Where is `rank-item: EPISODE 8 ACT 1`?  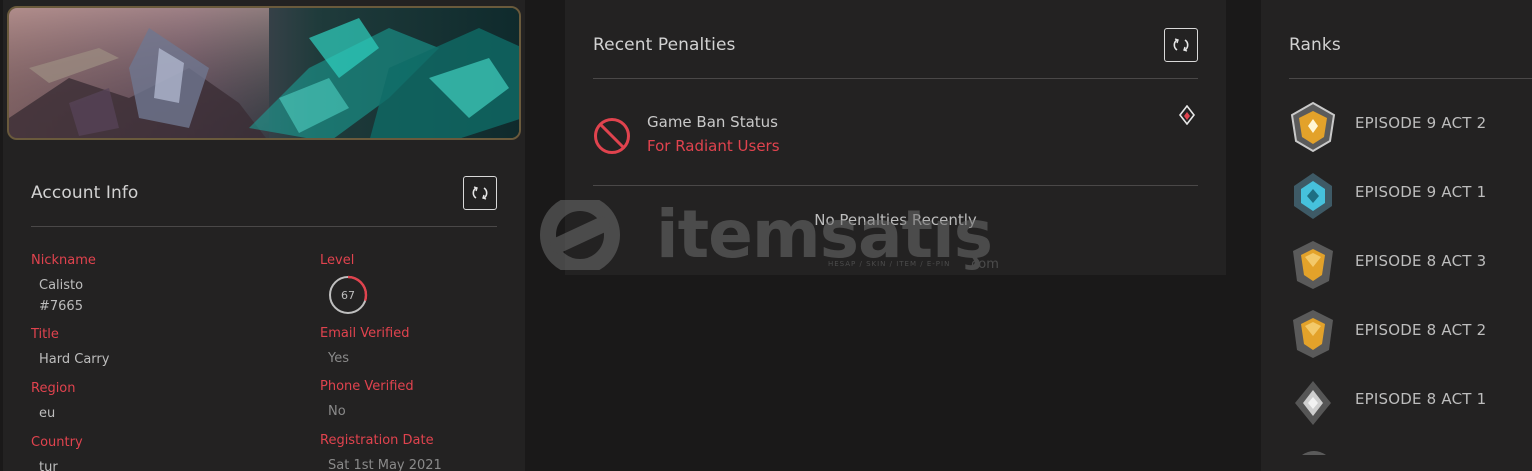
rank-item: EPISODE 8 ACT 1 is located at coordinates (1409, 405).